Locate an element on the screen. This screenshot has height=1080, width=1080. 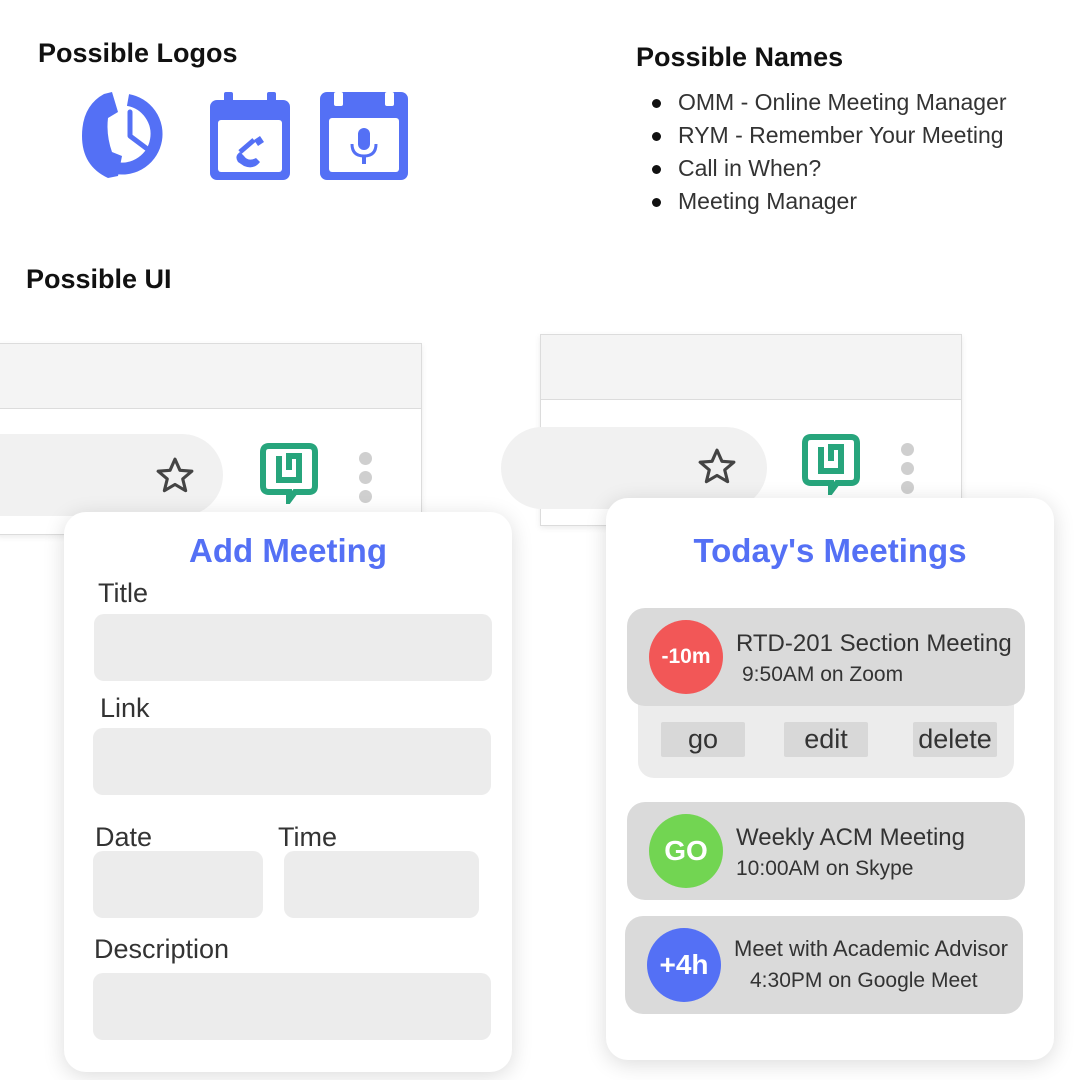
time-badge: -10m is located at coordinates (686, 657).